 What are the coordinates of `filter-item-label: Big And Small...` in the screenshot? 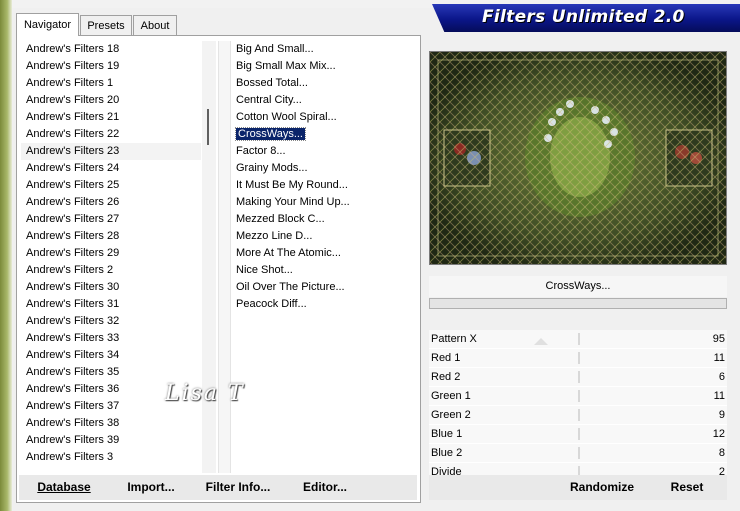 It's located at (275, 49).